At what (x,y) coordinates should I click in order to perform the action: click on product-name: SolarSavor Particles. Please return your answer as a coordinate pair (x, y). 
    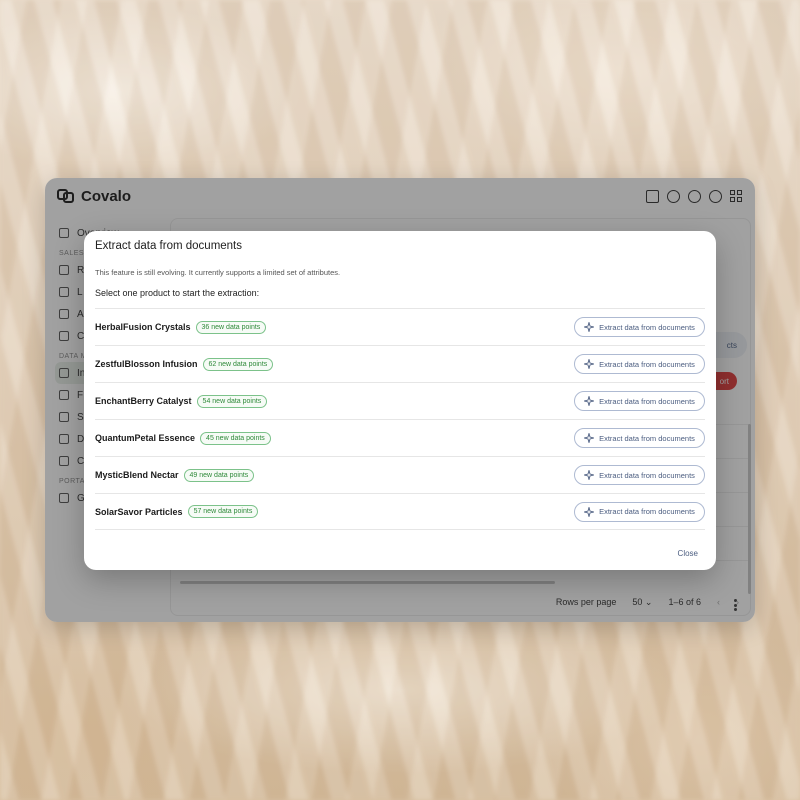
    Looking at the image, I should click on (139, 511).